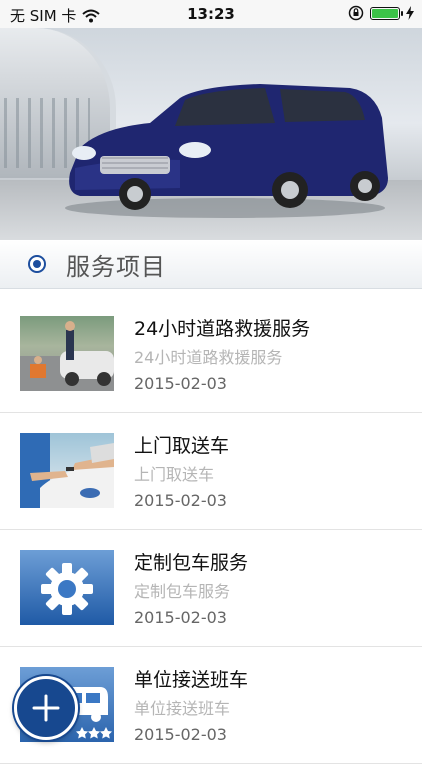  I want to click on add-button, so click(46, 708).